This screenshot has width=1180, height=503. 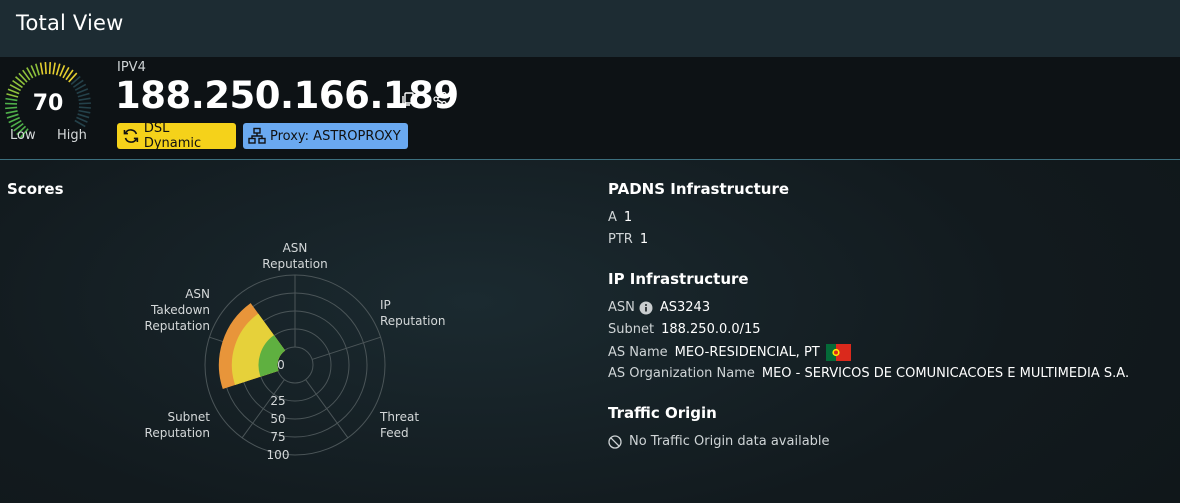 What do you see at coordinates (131, 67) in the screenshot?
I see `ip-type-label: IPV4` at bounding box center [131, 67].